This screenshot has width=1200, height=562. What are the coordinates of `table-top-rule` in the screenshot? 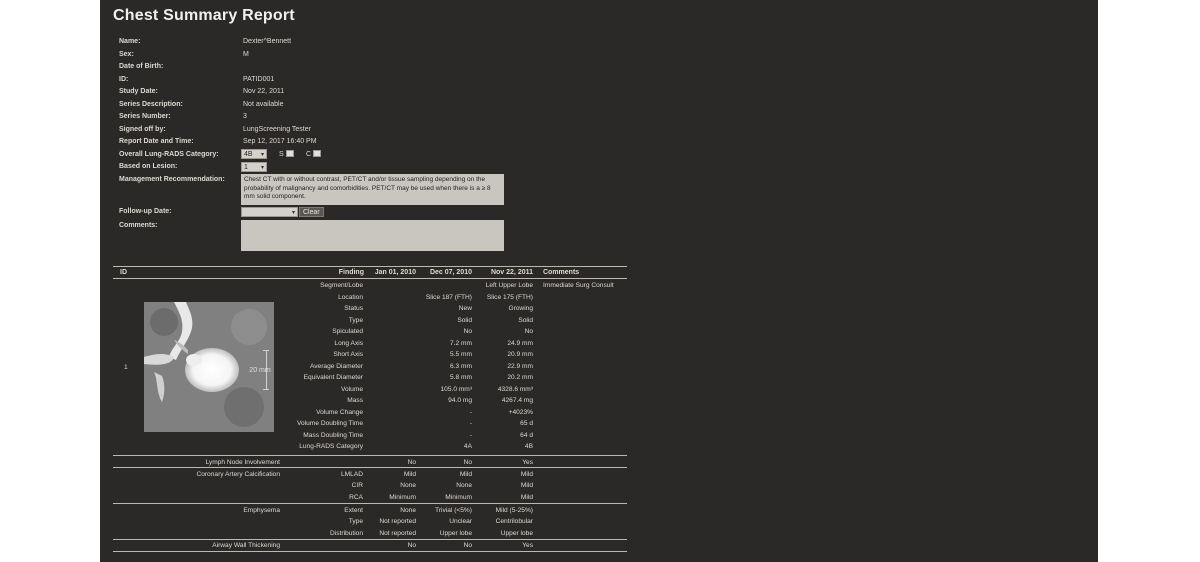 It's located at (370, 266).